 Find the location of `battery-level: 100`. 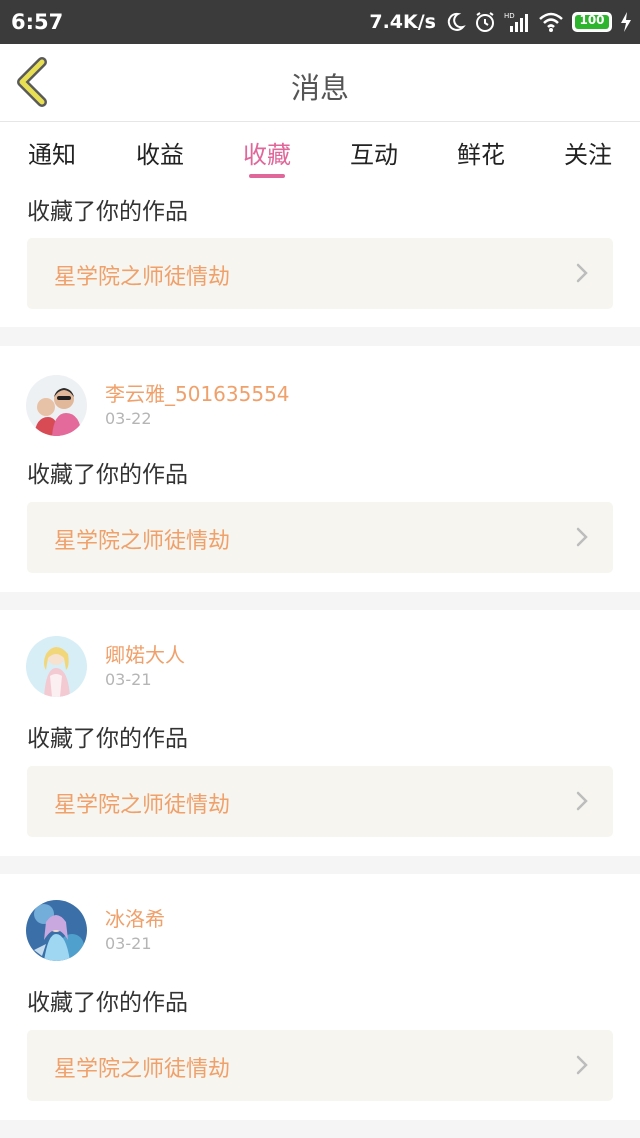

battery-level: 100 is located at coordinates (592, 20).